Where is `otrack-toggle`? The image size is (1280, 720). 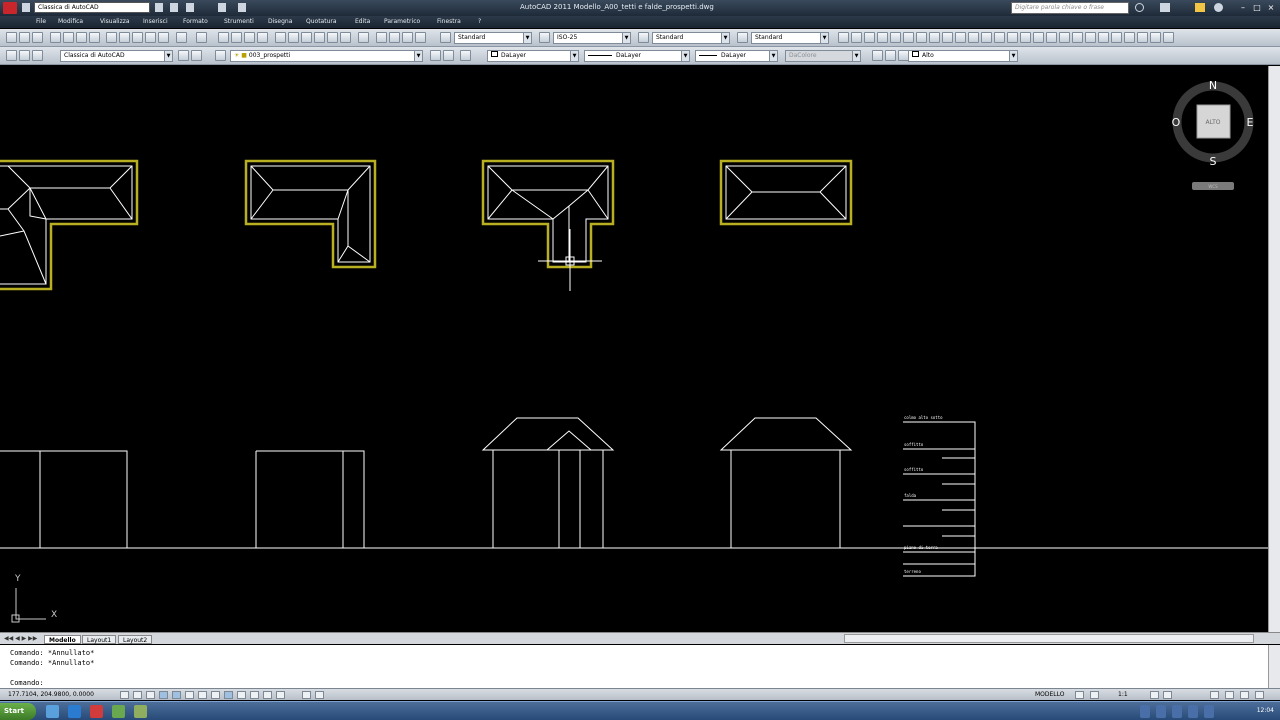 otrack-toggle is located at coordinates (202, 695).